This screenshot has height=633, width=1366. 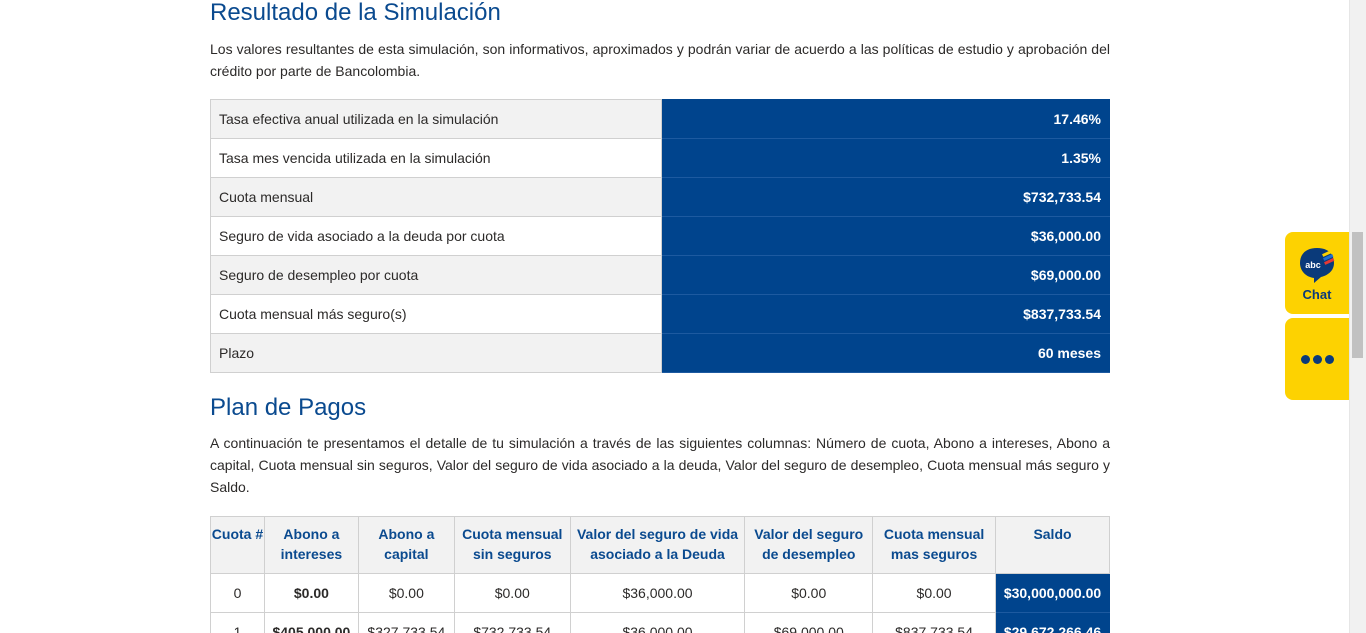 What do you see at coordinates (1052, 545) in the screenshot?
I see `plan-column-header: Saldo` at bounding box center [1052, 545].